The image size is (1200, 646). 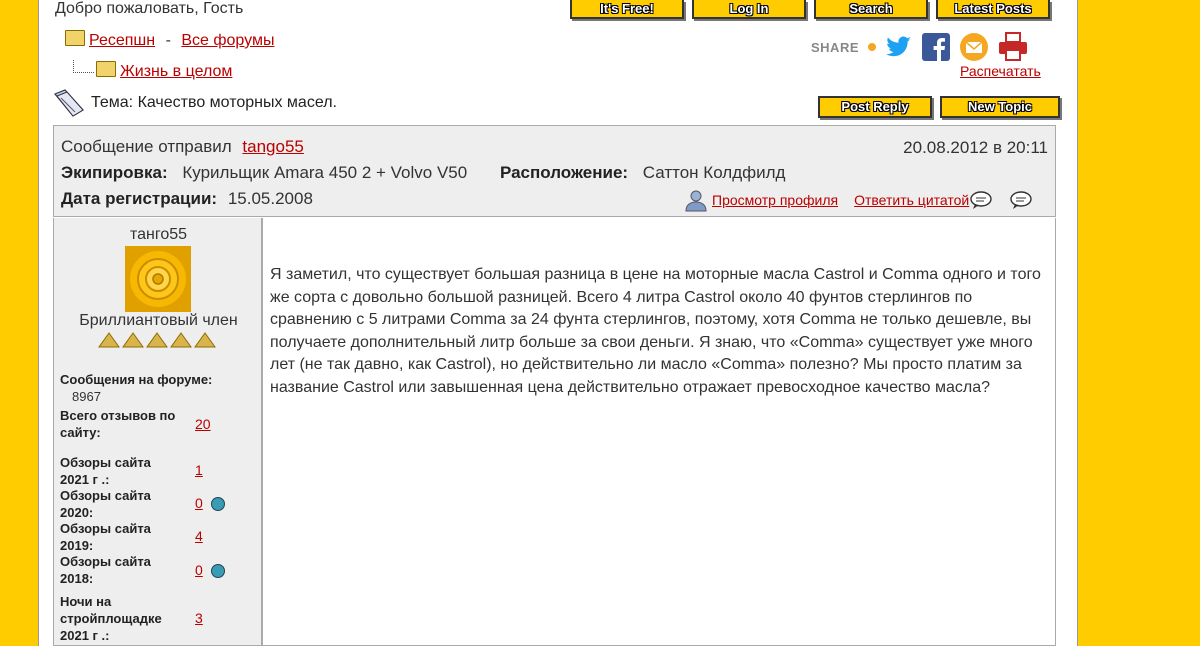 I want to click on user-profile-icon, so click(x=696, y=201).